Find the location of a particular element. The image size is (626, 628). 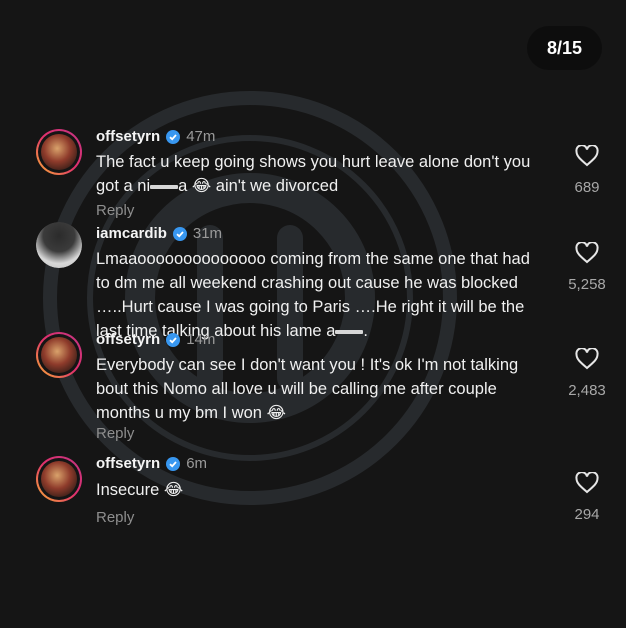

timestamp: 31m is located at coordinates (207, 233).